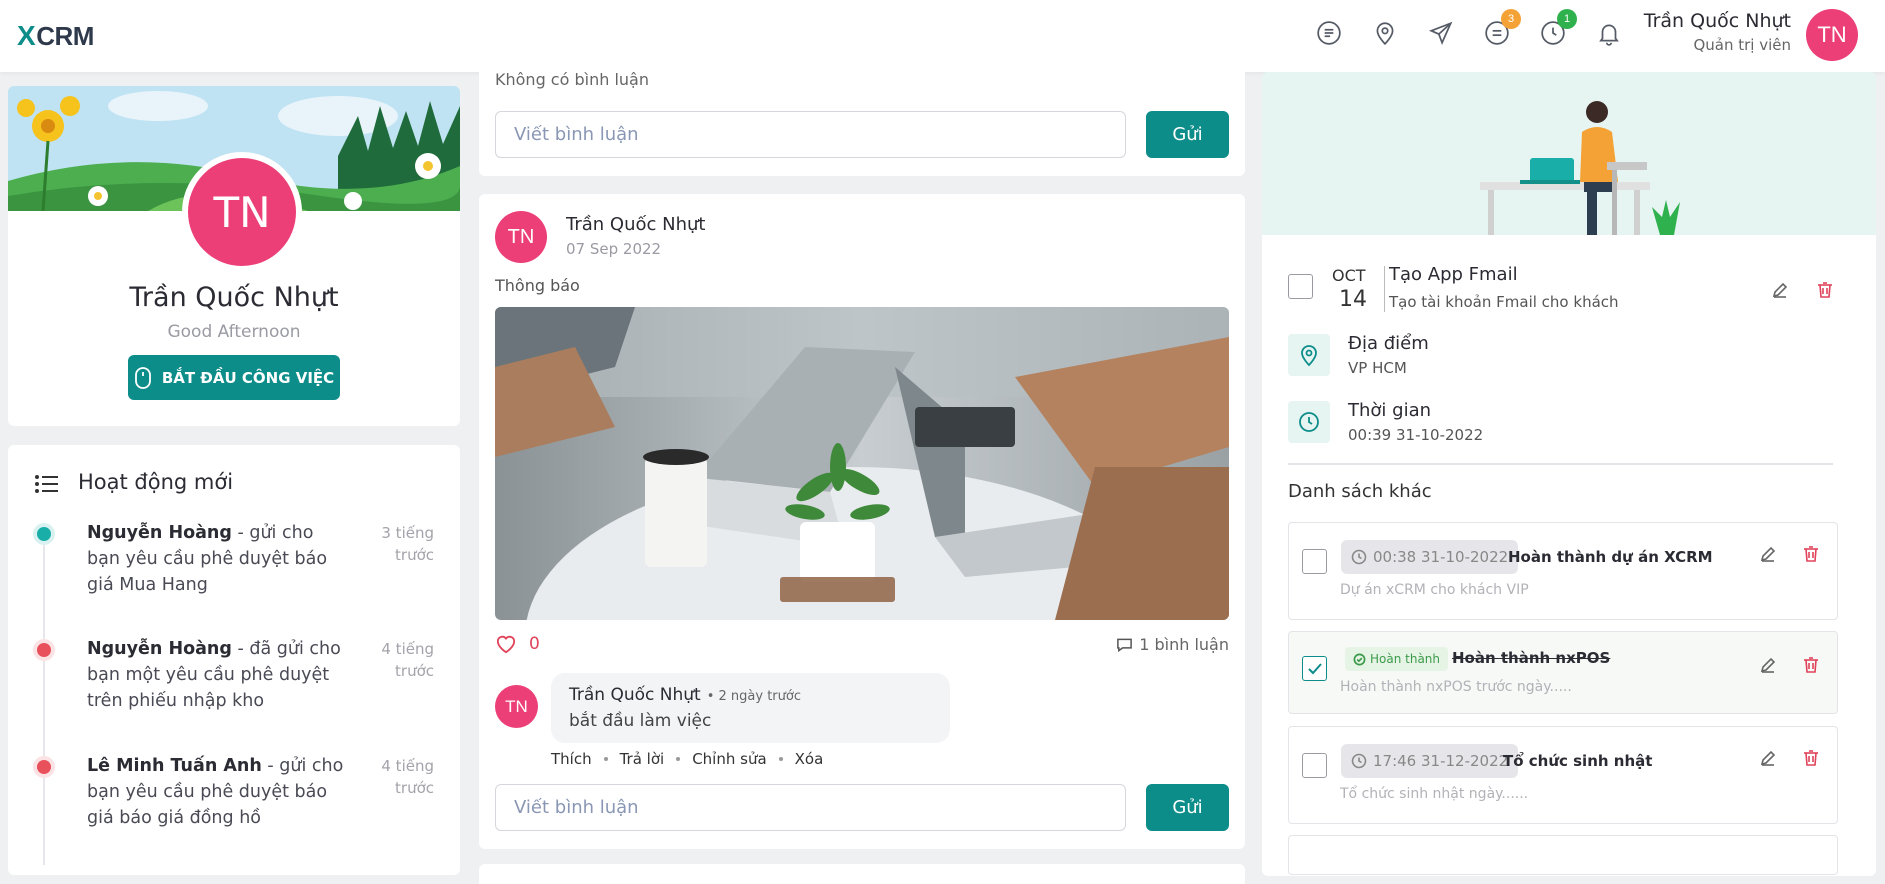 This screenshot has width=1885, height=884. What do you see at coordinates (614, 249) in the screenshot?
I see `post-date: 07 Sep 2022` at bounding box center [614, 249].